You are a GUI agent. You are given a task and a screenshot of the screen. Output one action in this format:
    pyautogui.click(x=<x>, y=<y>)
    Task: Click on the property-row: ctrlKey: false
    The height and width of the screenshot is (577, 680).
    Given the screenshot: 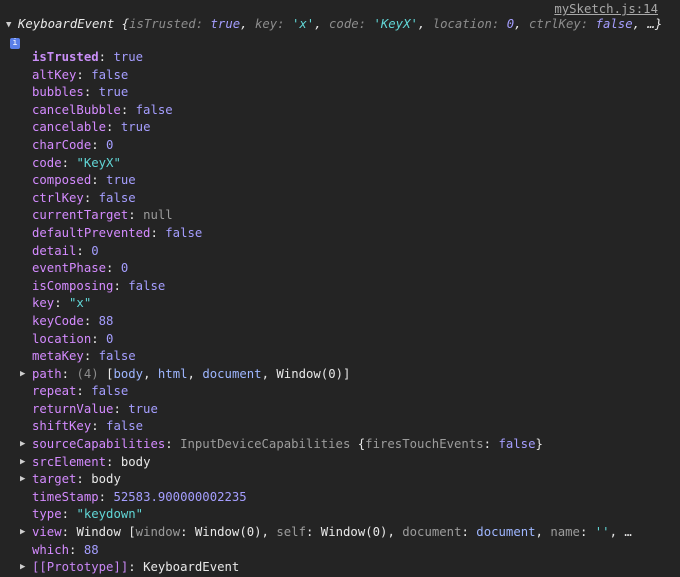 What is the action you would take?
    pyautogui.click(x=349, y=199)
    